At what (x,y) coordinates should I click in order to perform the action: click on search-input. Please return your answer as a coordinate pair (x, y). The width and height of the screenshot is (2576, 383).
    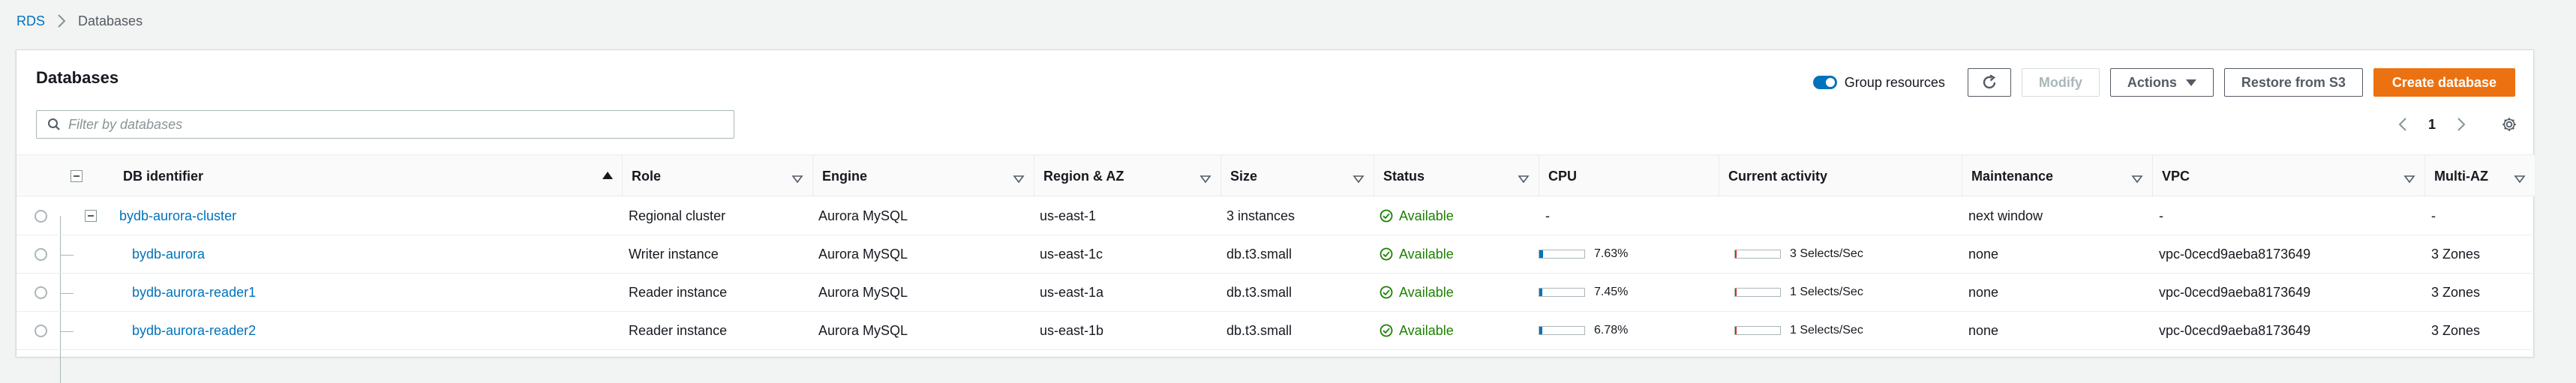
    Looking at the image, I should click on (390, 124).